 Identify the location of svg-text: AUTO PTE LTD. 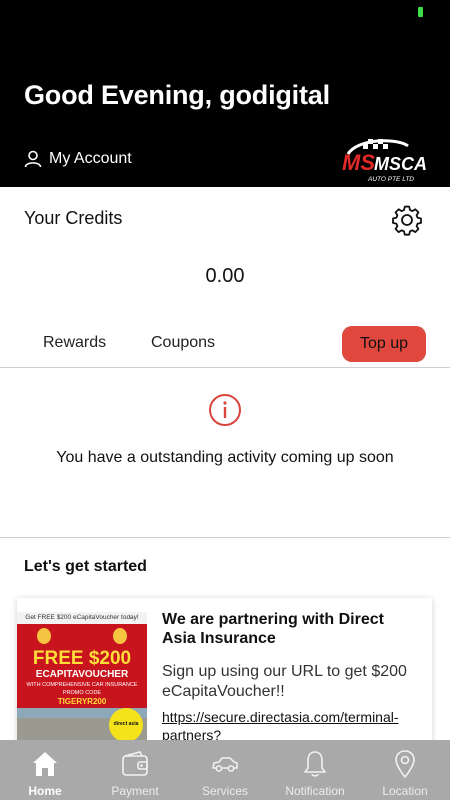
(390, 179).